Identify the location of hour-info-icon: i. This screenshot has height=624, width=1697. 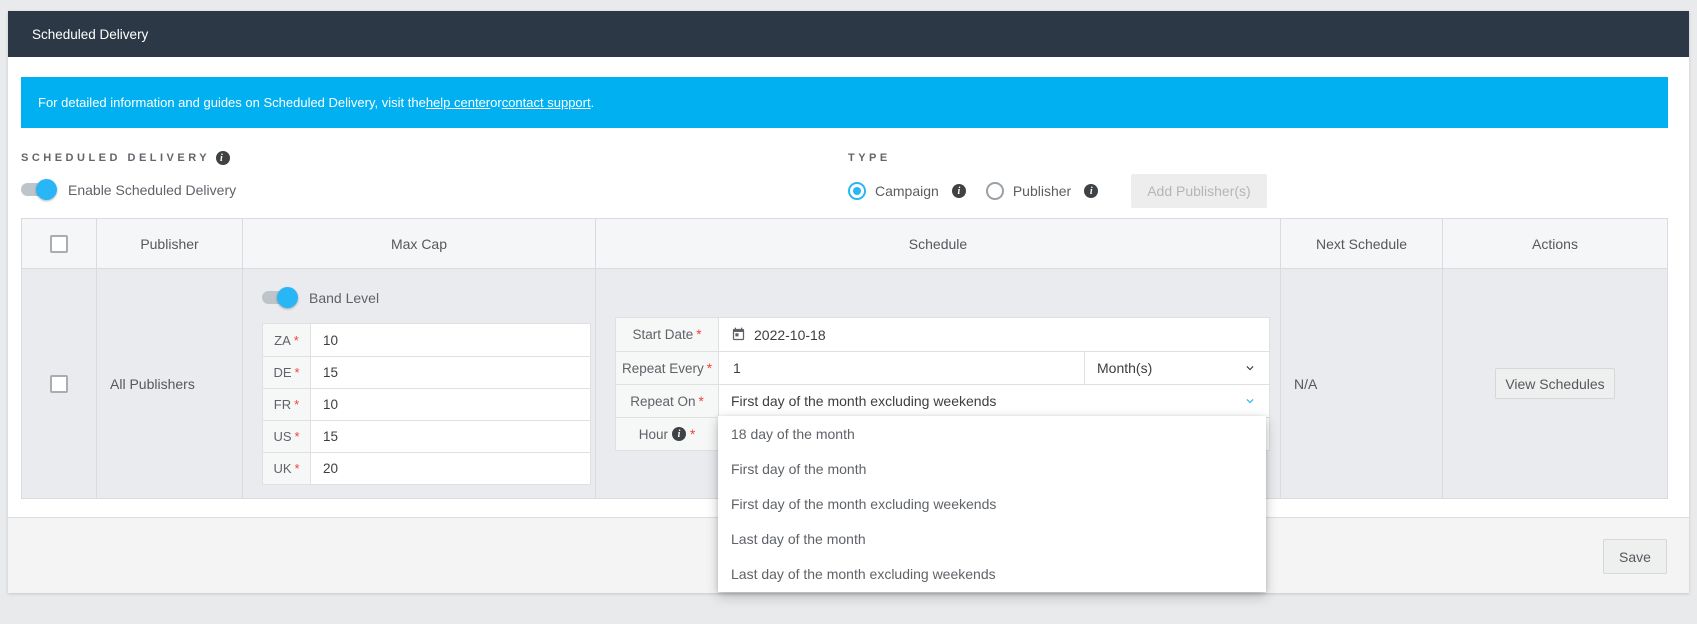
(679, 434).